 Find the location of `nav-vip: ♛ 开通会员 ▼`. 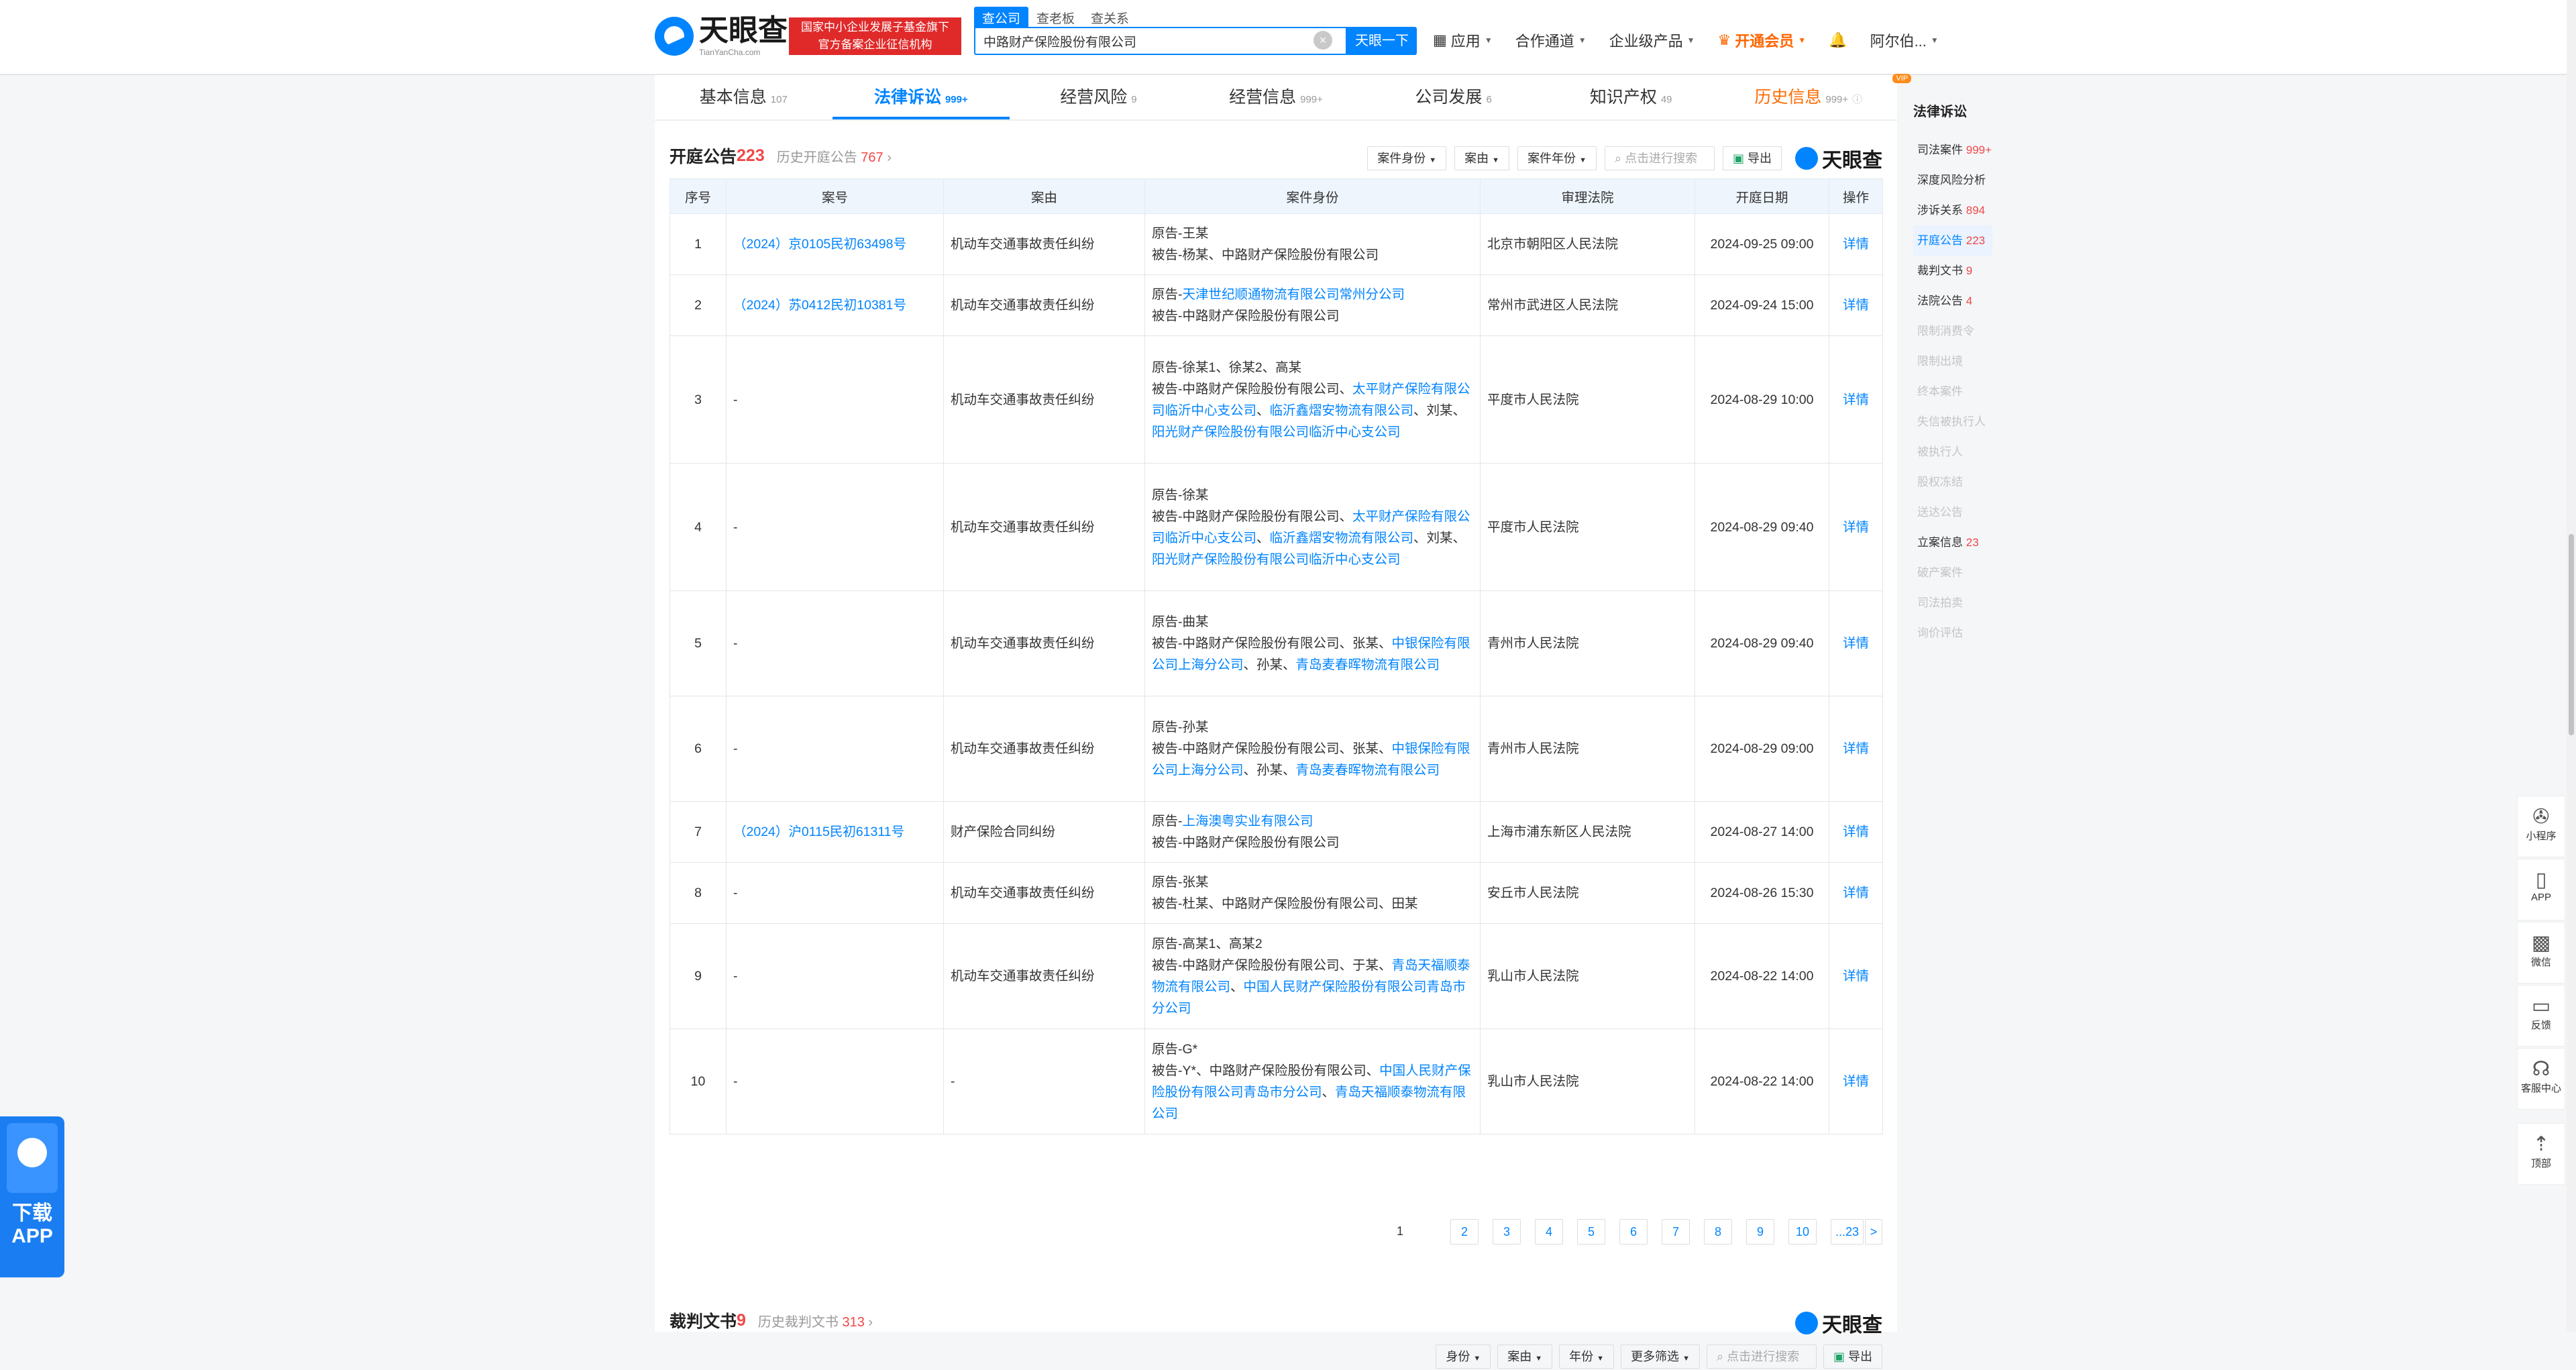

nav-vip: ♛ 开通会员 ▼ is located at coordinates (1762, 40).